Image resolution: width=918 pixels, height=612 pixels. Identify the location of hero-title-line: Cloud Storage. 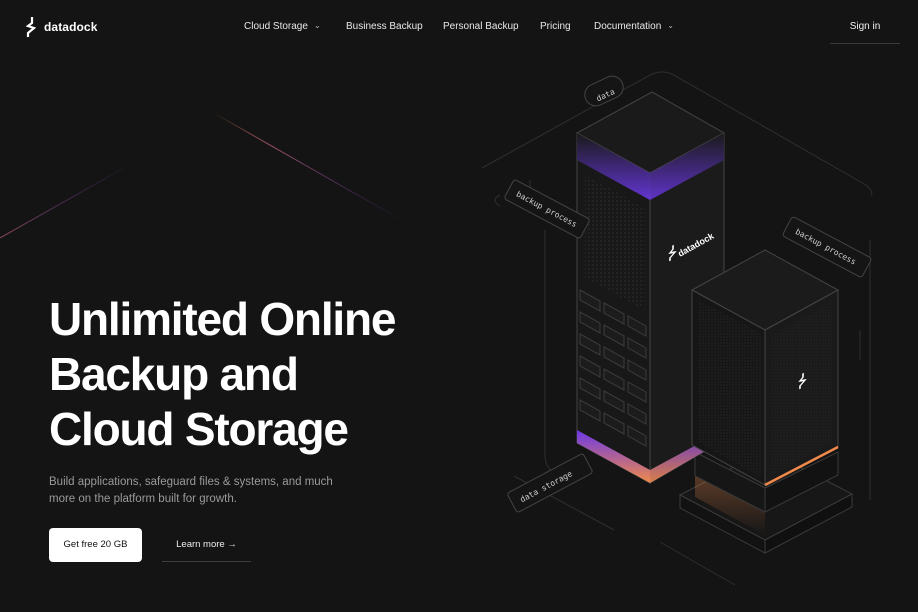
(199, 429).